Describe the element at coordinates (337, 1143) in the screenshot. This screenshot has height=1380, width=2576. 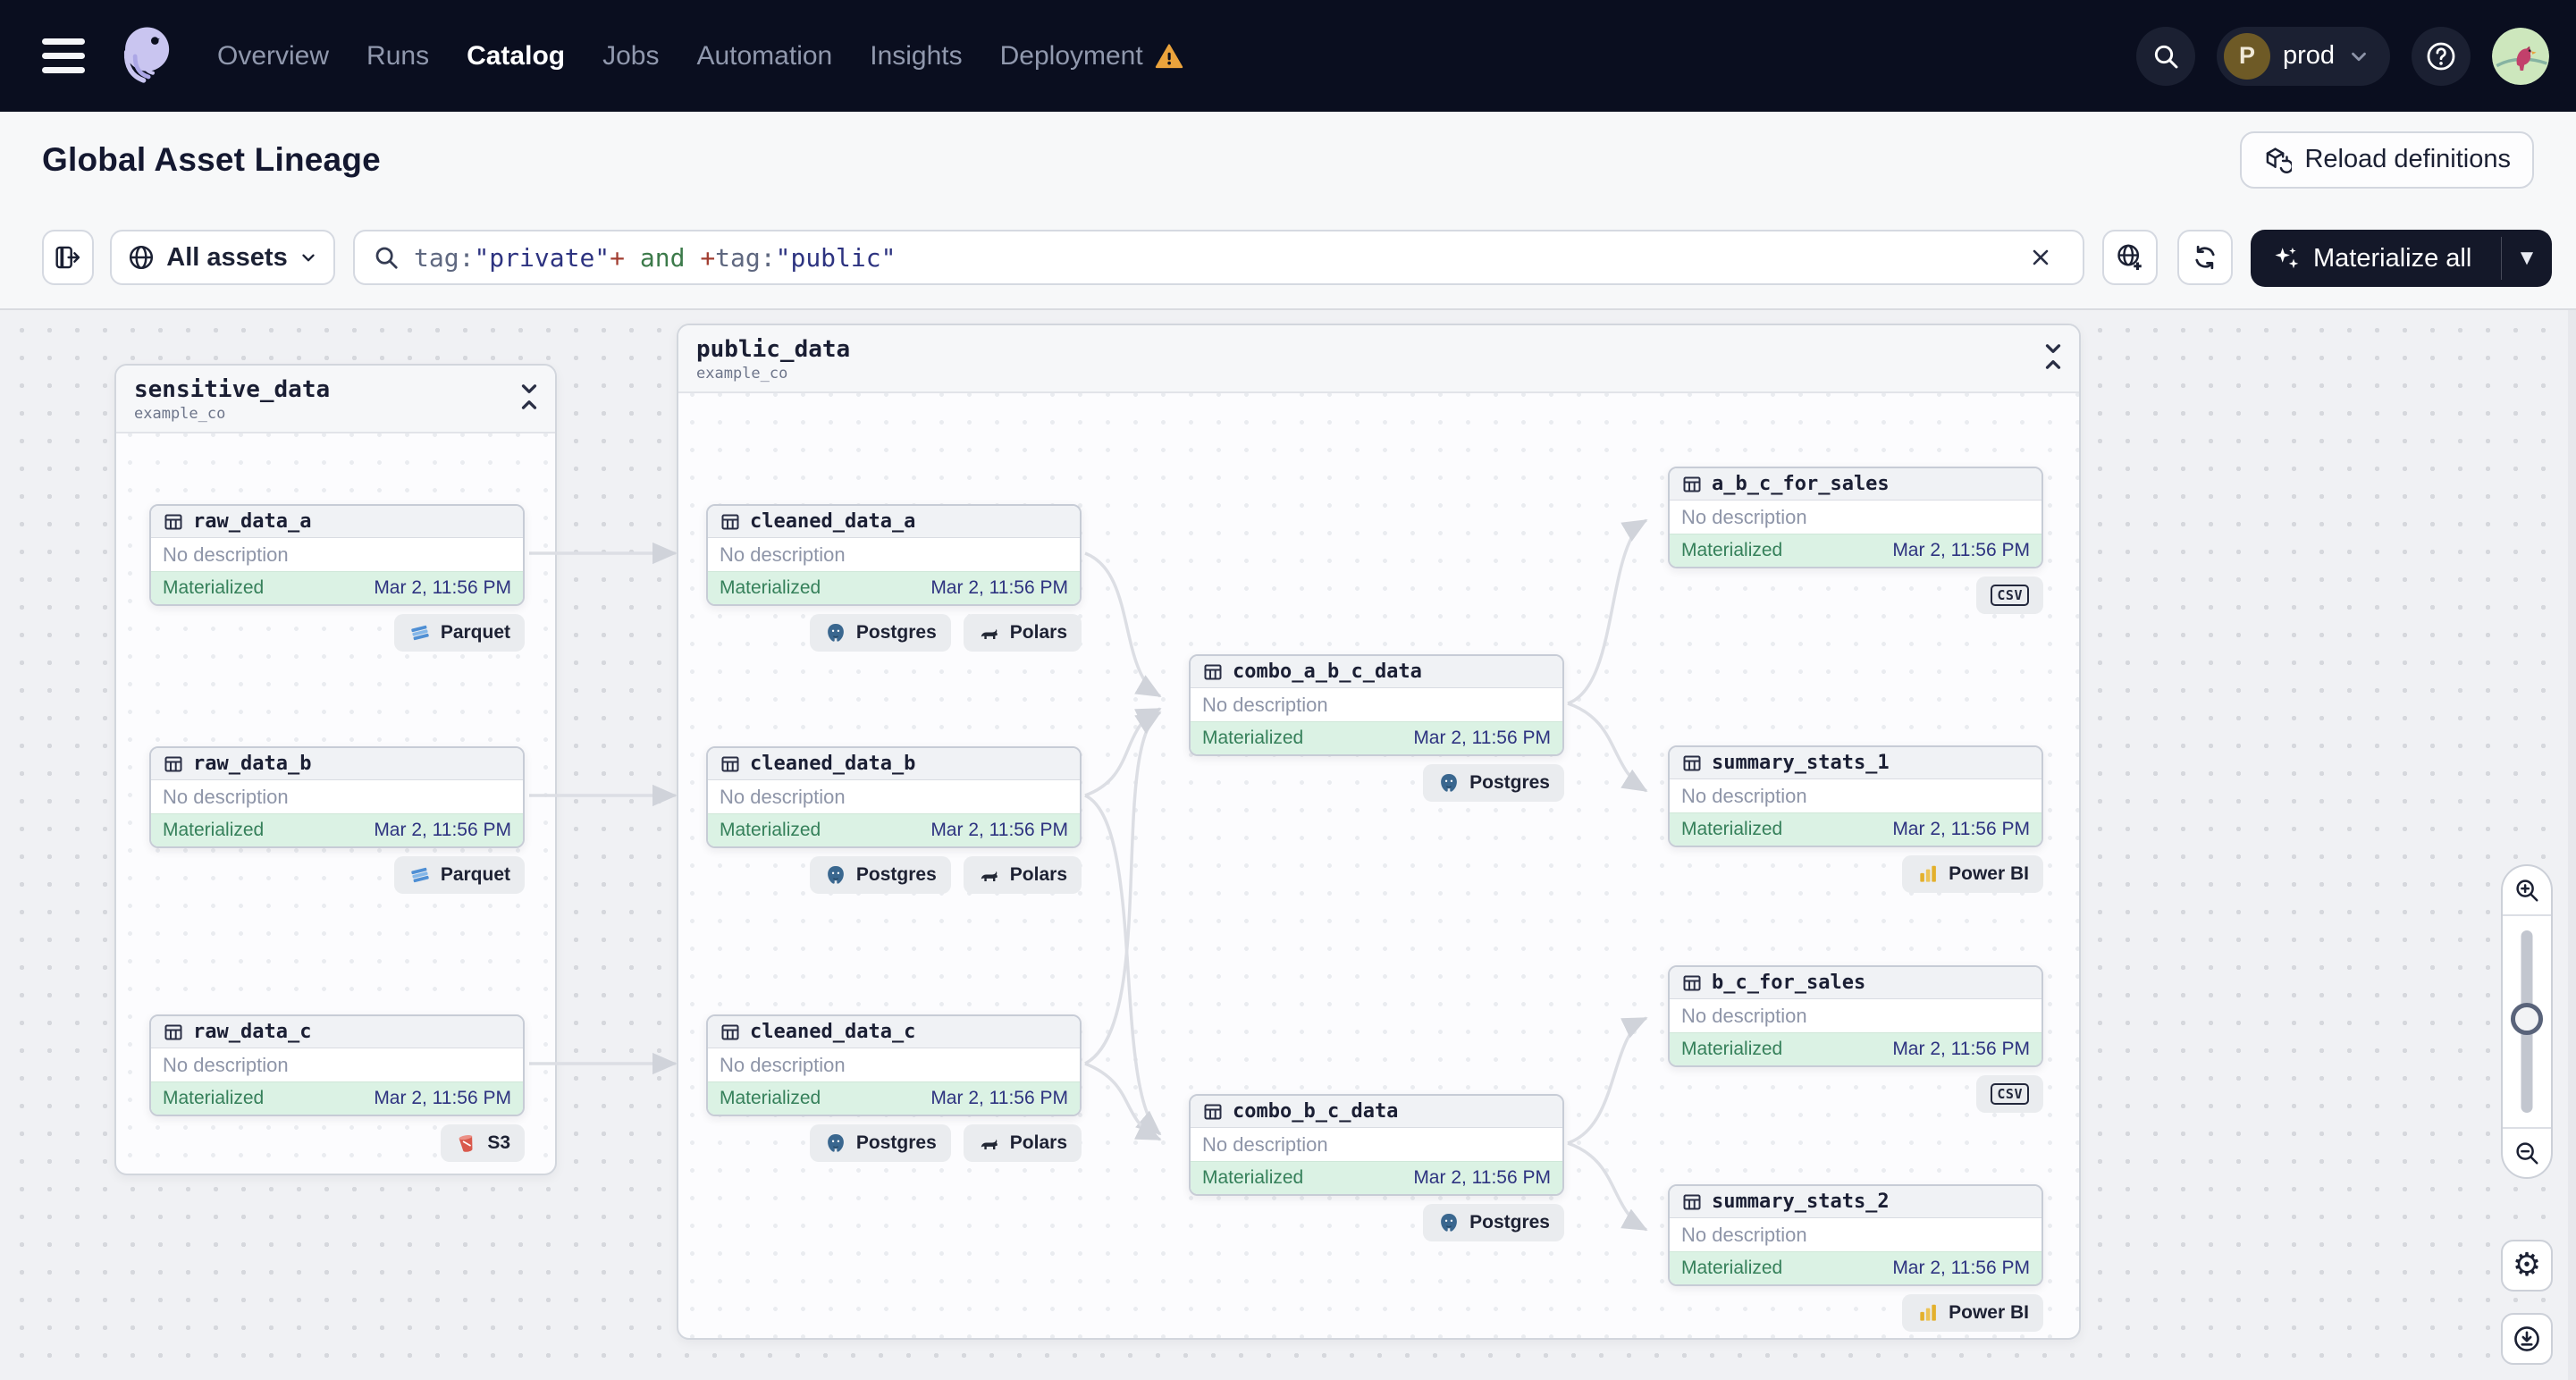
I see `tag-row: S3` at that location.